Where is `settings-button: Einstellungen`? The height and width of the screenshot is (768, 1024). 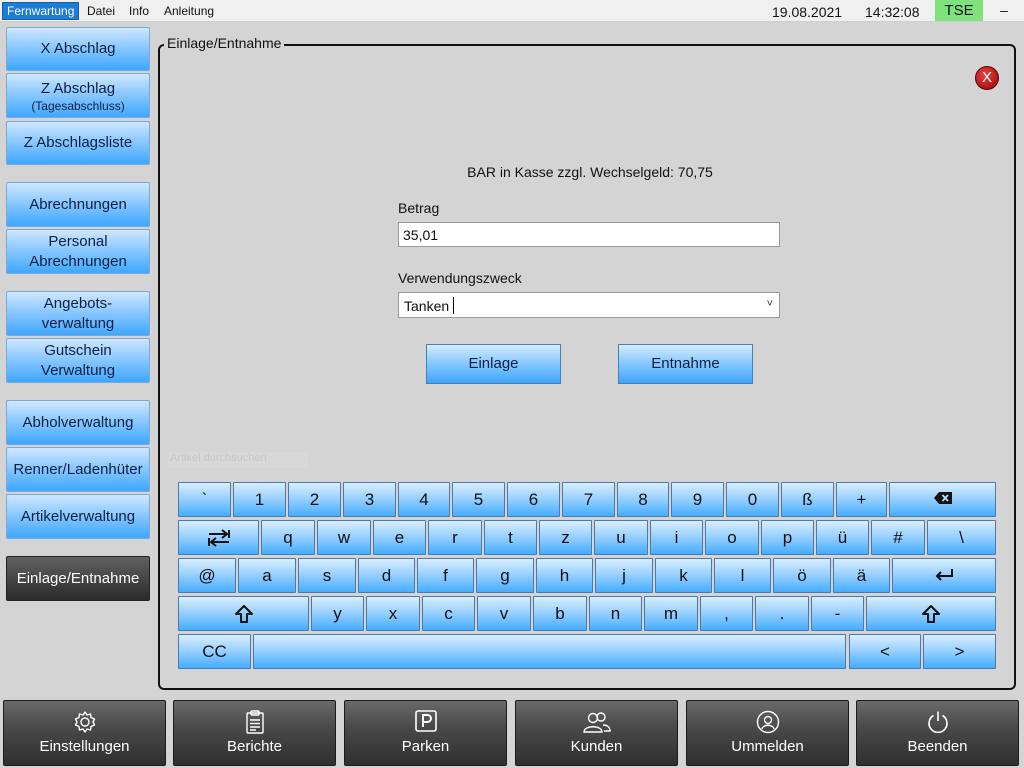
settings-button: Einstellungen is located at coordinates (84, 733).